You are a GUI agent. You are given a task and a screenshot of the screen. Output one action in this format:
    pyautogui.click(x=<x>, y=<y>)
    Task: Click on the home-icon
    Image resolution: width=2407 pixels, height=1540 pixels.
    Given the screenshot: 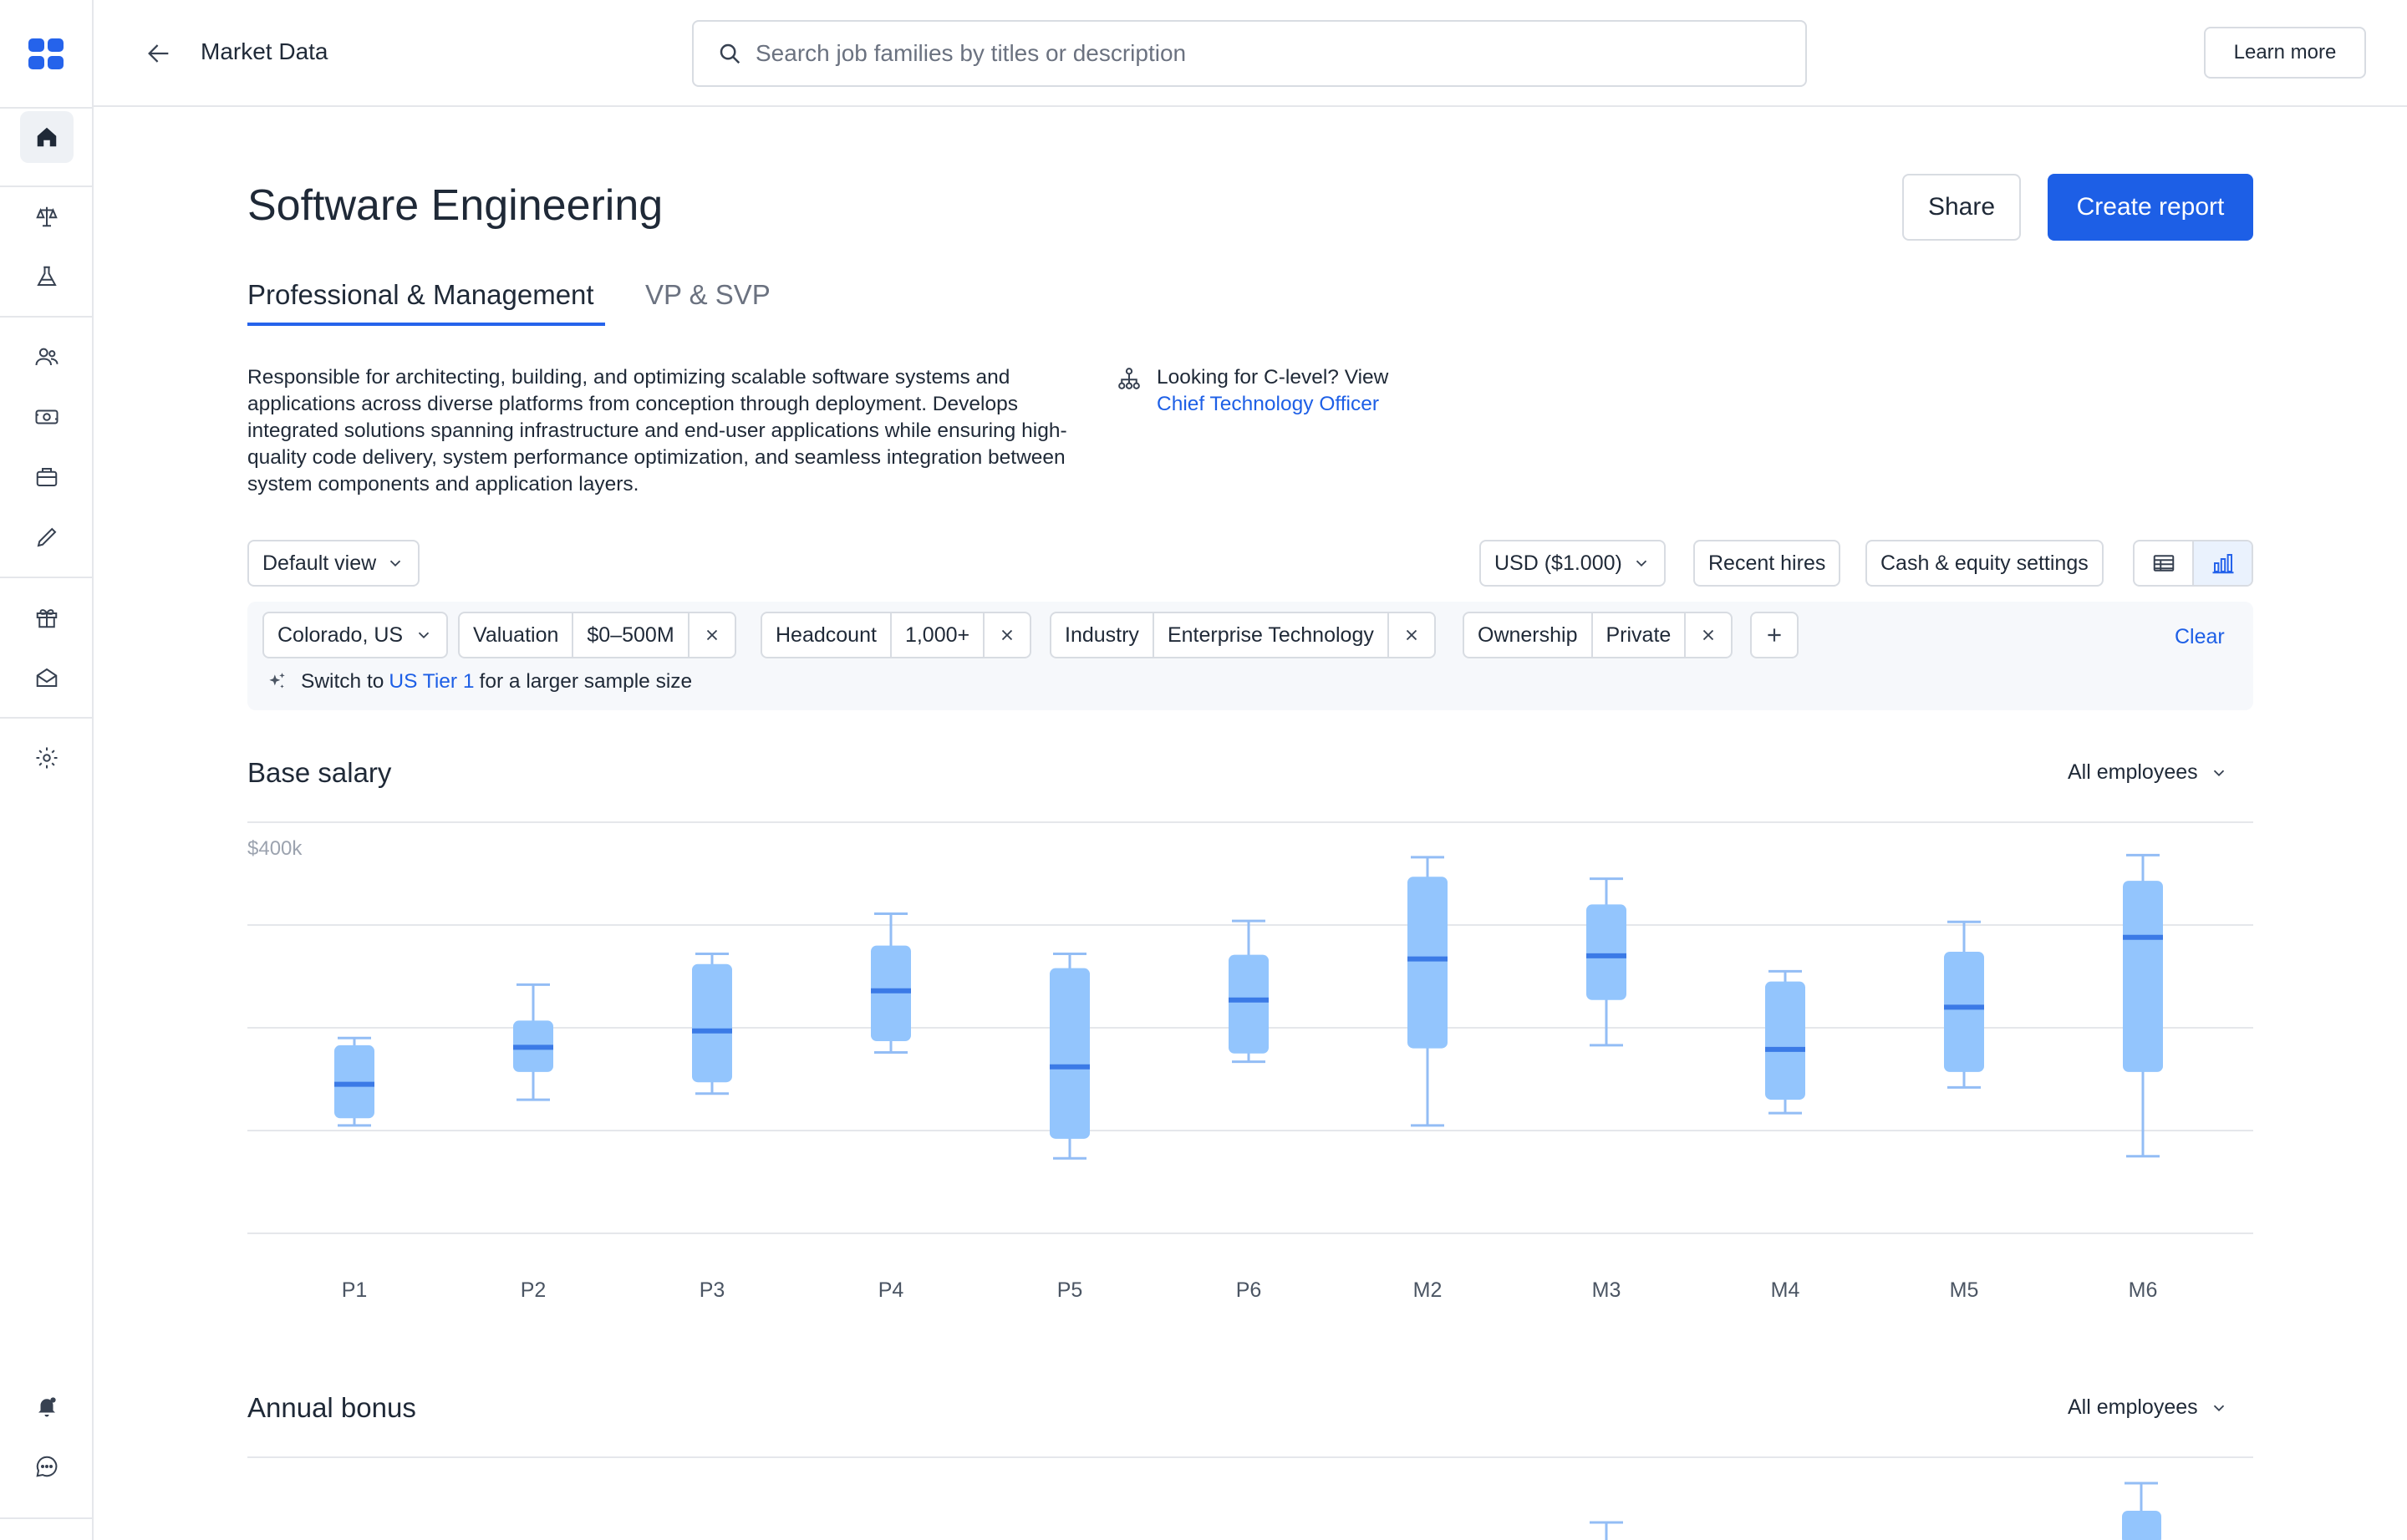 What is the action you would take?
    pyautogui.click(x=47, y=137)
    